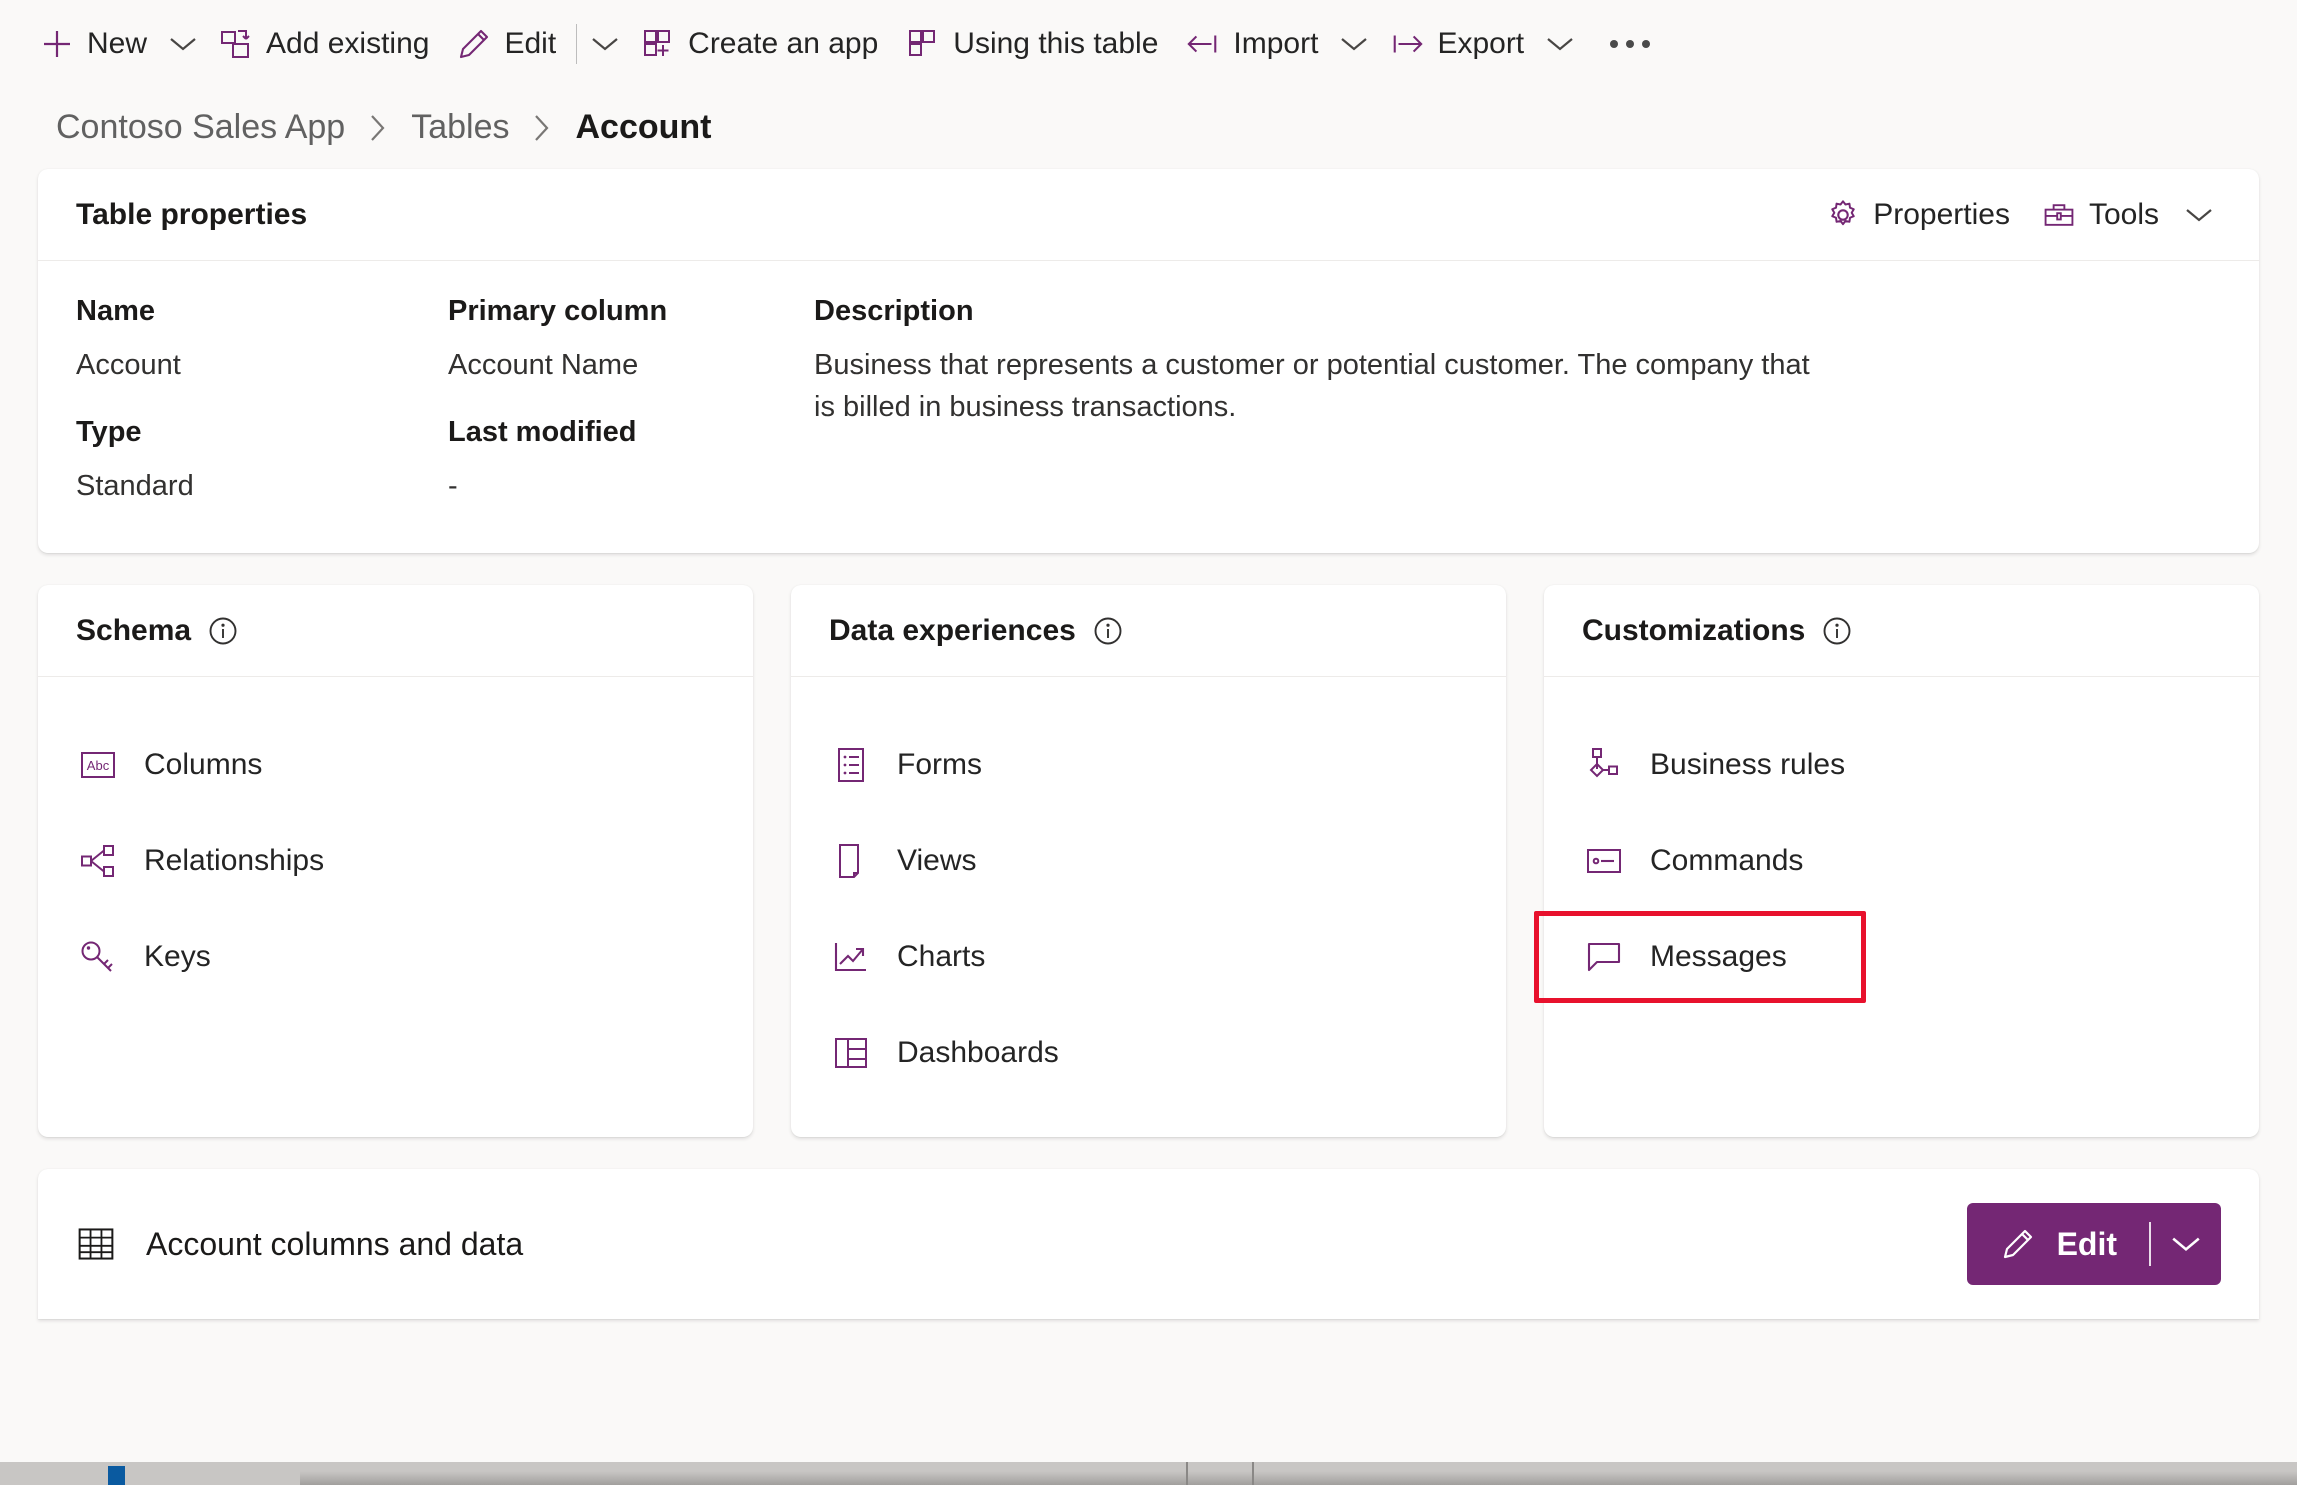  What do you see at coordinates (395, 861) in the screenshot?
I see `schema-link-relationships: Relationships` at bounding box center [395, 861].